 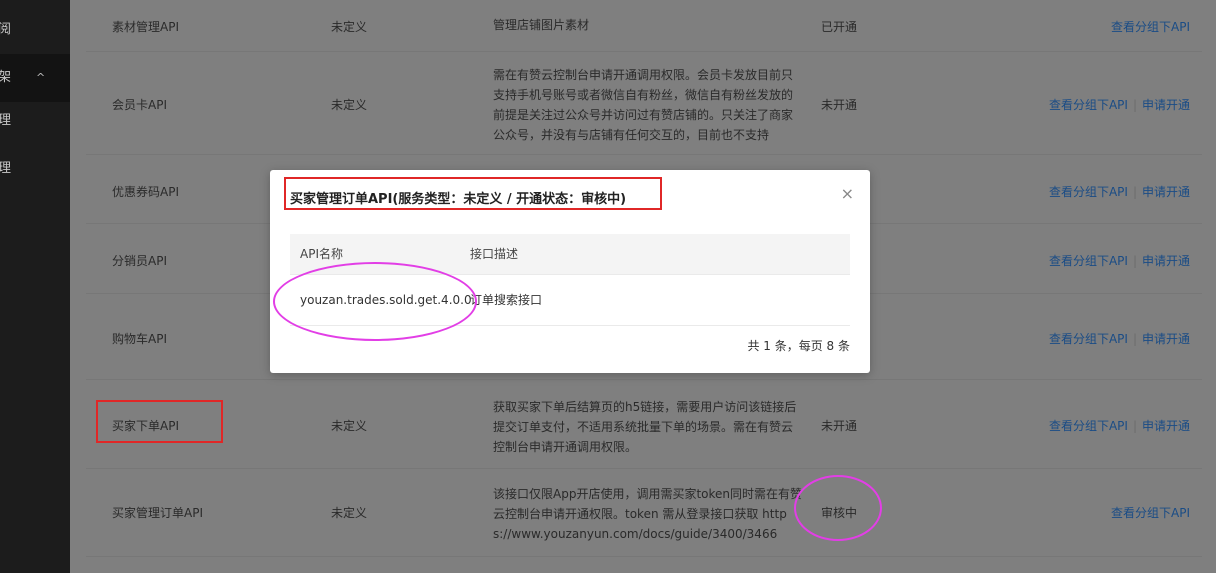 What do you see at coordinates (35, 169) in the screenshot?
I see `sidebar-item-3: 理` at bounding box center [35, 169].